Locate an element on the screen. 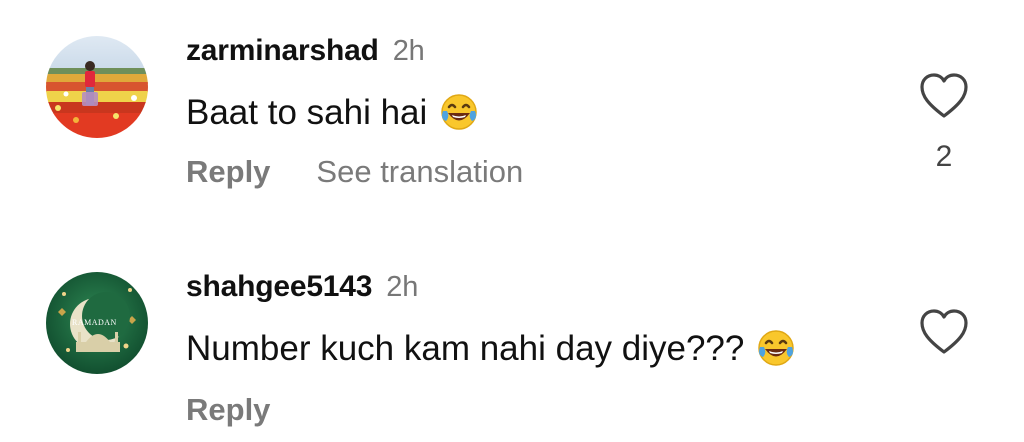 The image size is (1024, 442). username-text: zarminarshad is located at coordinates (282, 50).